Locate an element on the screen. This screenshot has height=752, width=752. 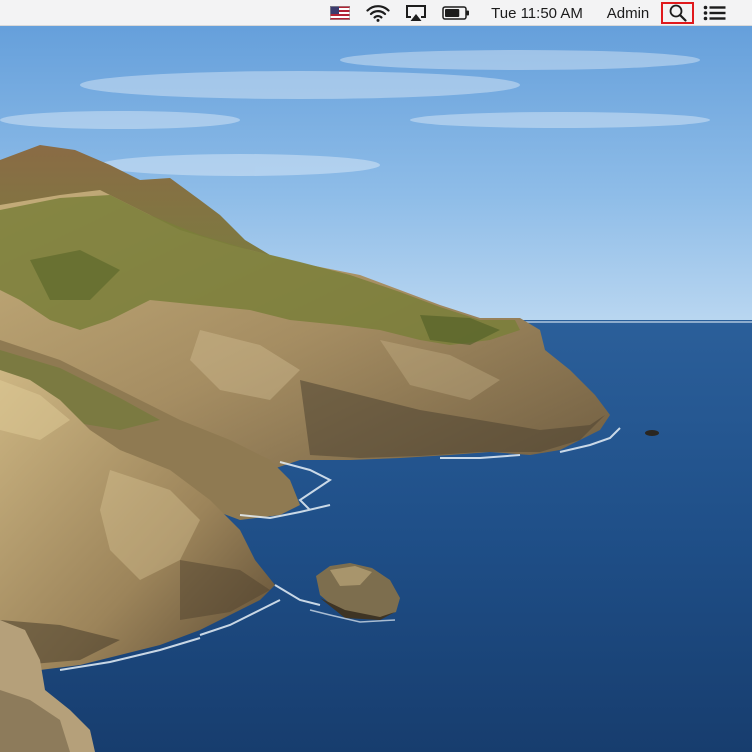
battery-menu is located at coordinates (456, 13).